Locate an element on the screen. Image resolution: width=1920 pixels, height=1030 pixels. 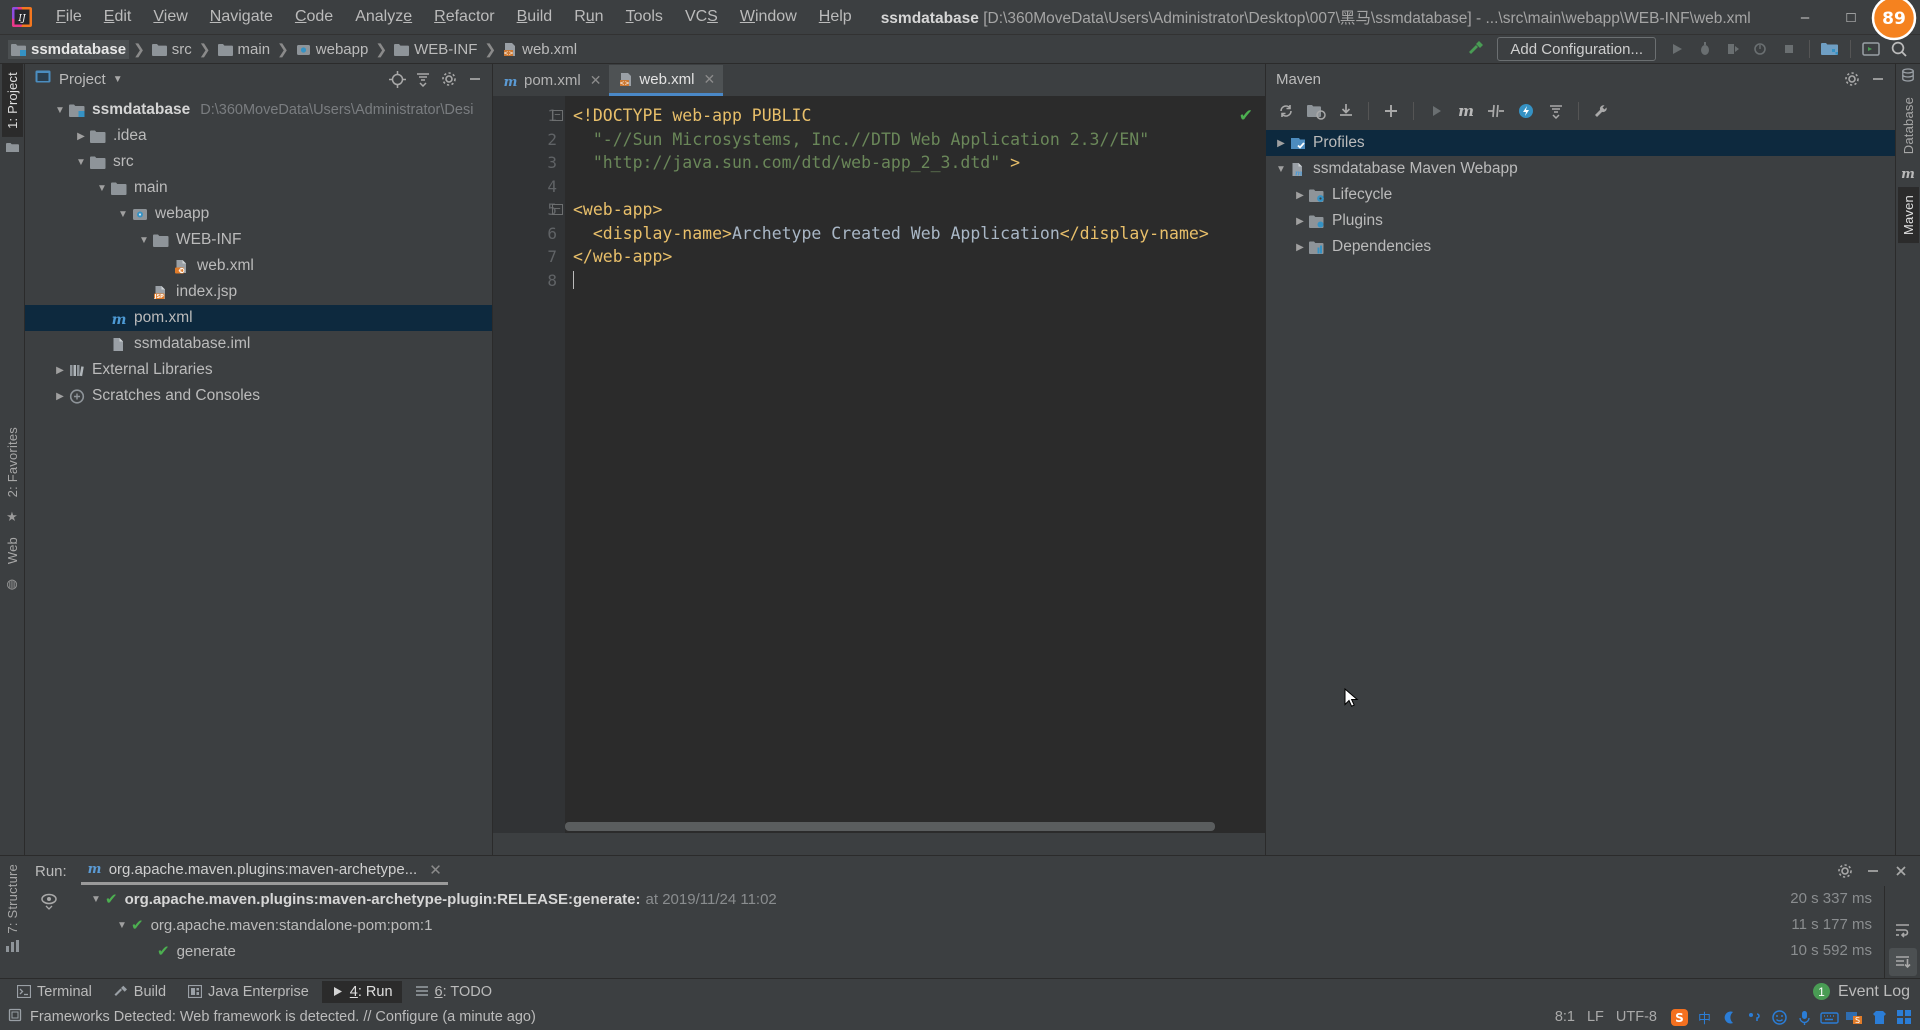
caret-position: 8:1 is located at coordinates (1565, 1017).